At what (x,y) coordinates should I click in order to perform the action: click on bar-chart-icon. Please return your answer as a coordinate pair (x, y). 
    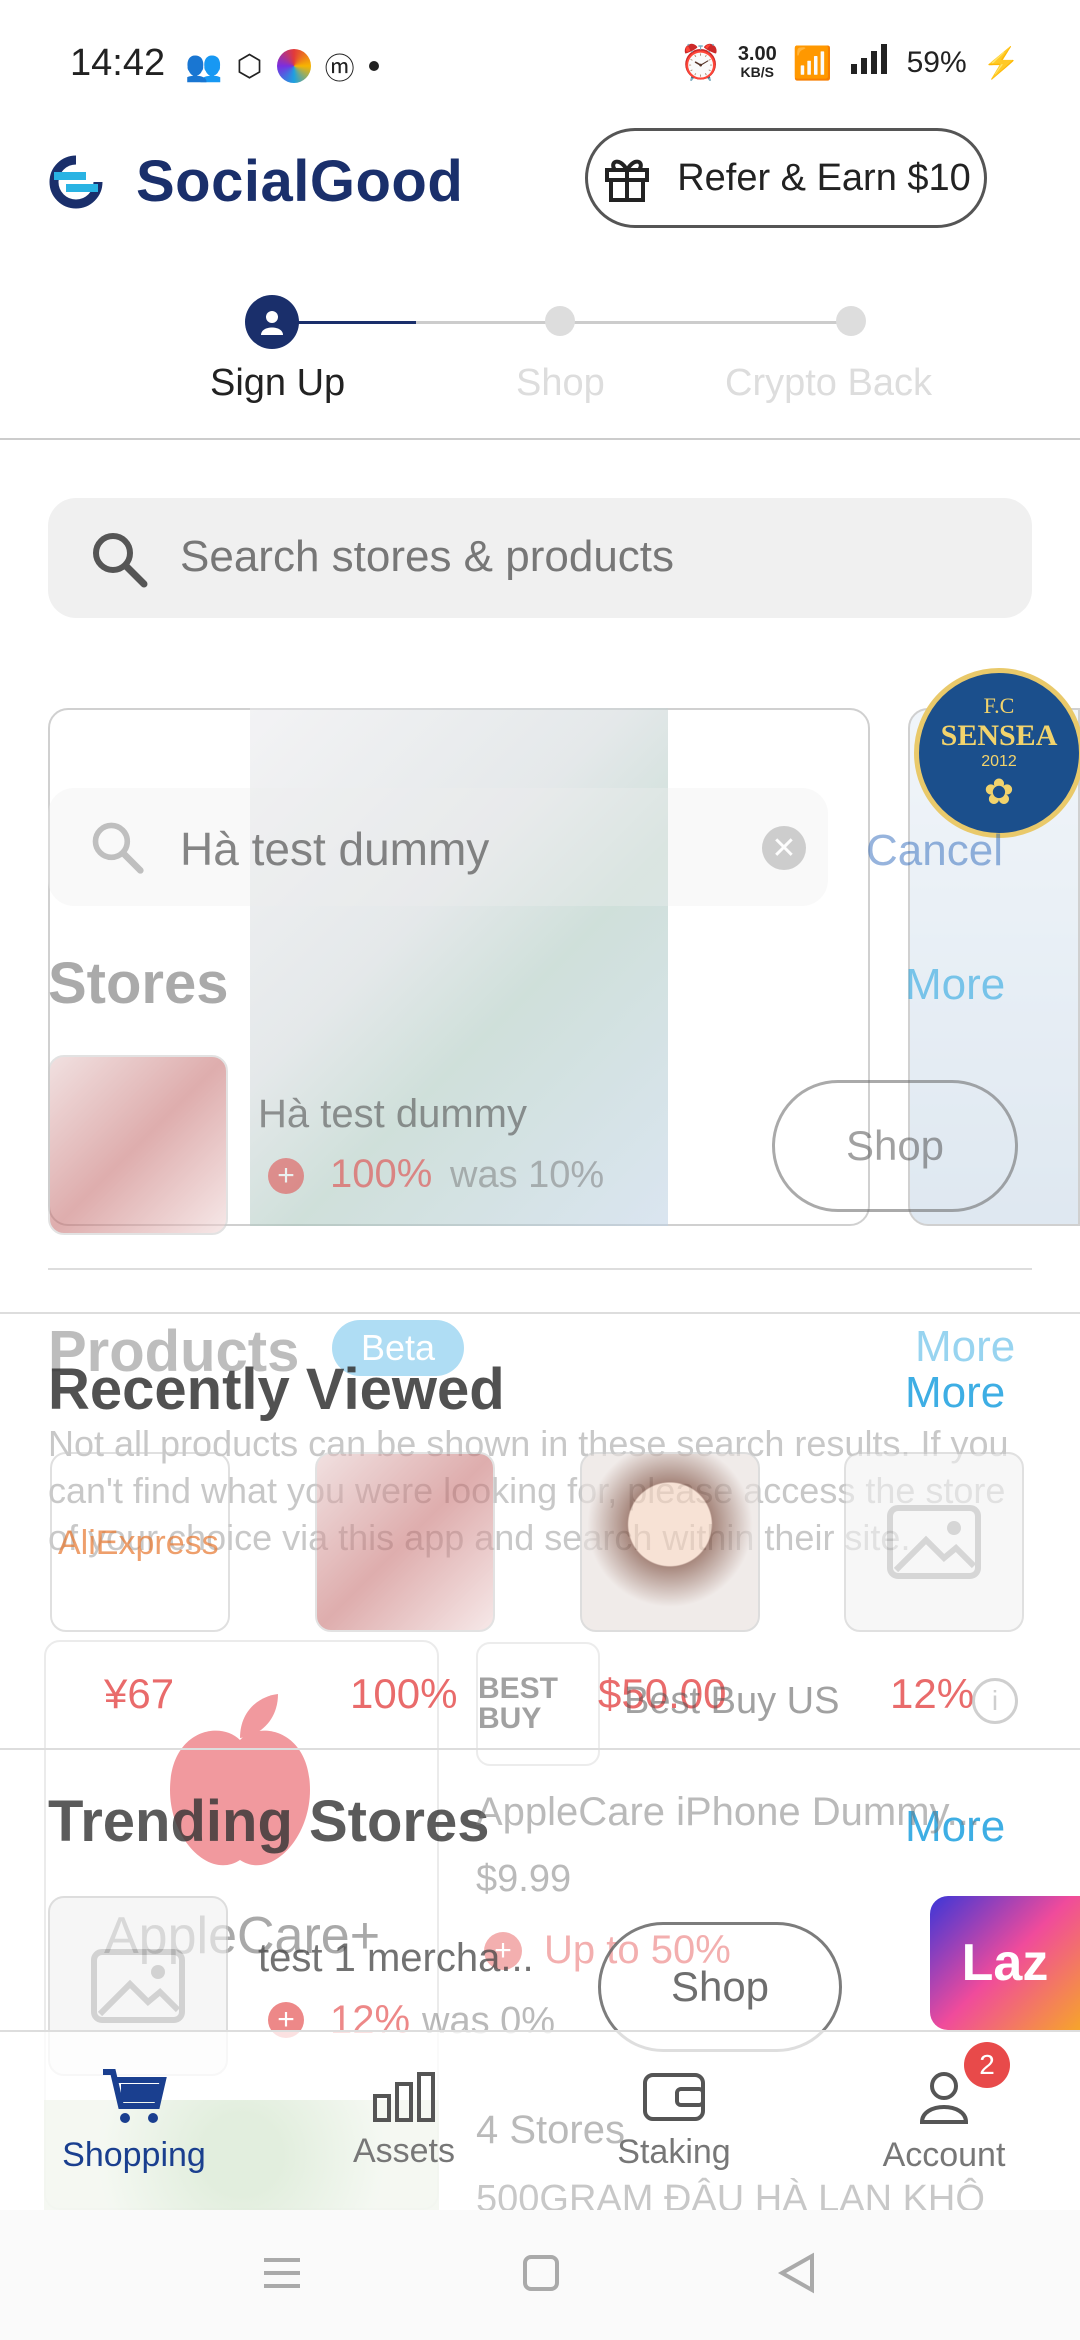
    Looking at the image, I should click on (404, 2096).